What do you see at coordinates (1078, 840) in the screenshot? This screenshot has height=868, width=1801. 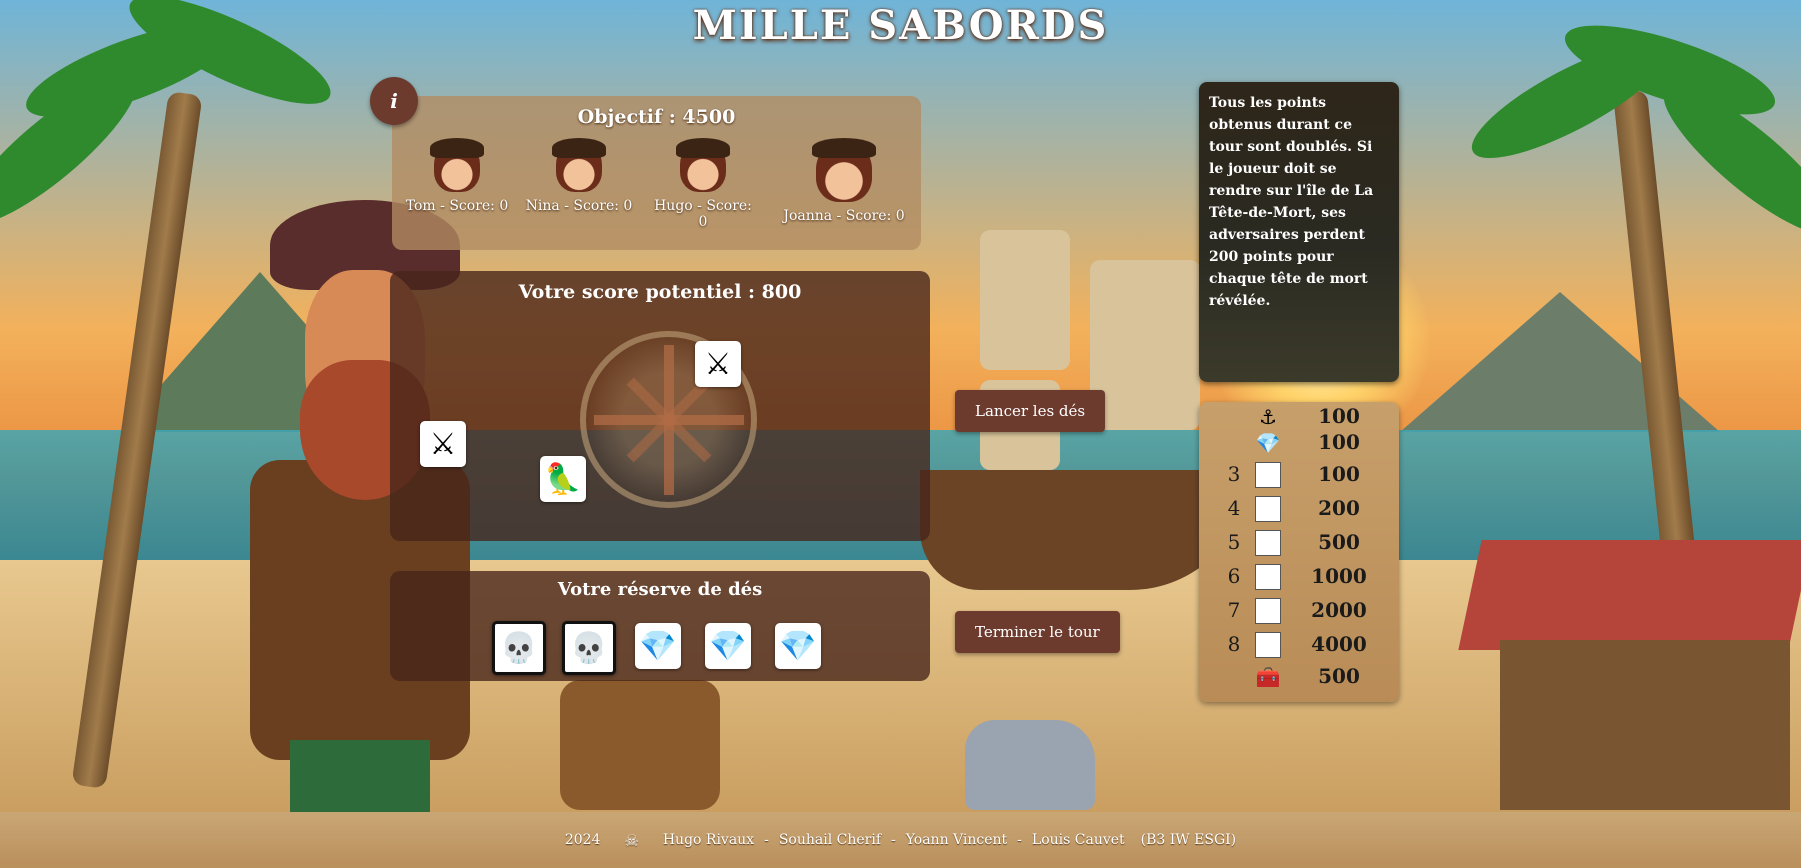 I see `footer-author: Louis Cauvet` at bounding box center [1078, 840].